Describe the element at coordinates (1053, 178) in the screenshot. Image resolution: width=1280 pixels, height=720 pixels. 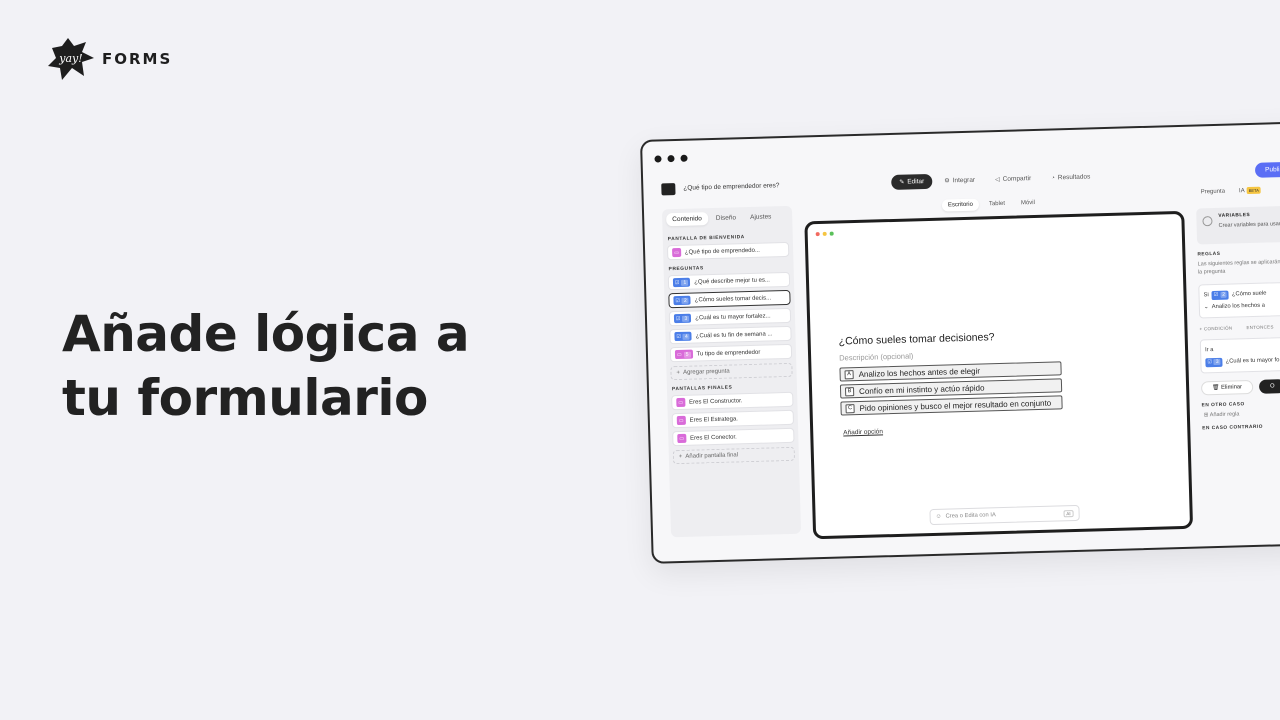
I see `results-icon: ◔` at that location.